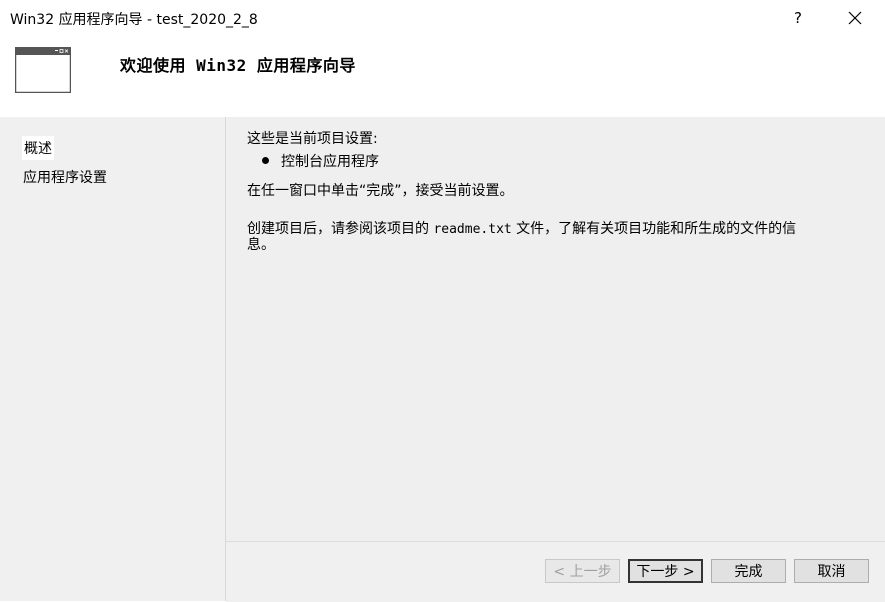 The height and width of the screenshot is (602, 885). Describe the element at coordinates (65, 177) in the screenshot. I see `sidebar-item-app-settings: 应用程序设置` at that location.